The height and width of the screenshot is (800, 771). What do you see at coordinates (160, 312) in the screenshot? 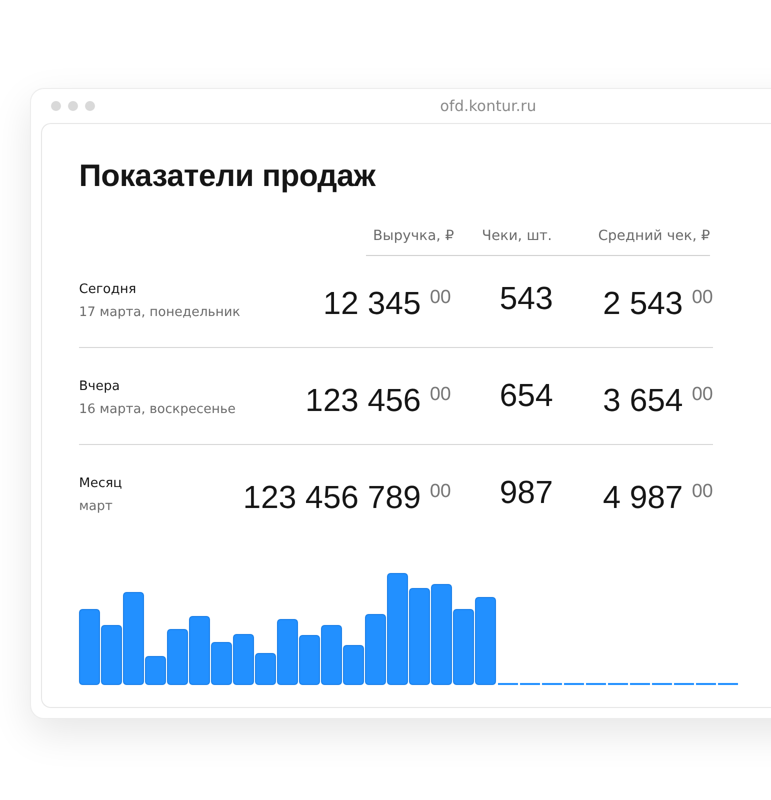
I see `period-date: 17 марта, понедельник` at bounding box center [160, 312].